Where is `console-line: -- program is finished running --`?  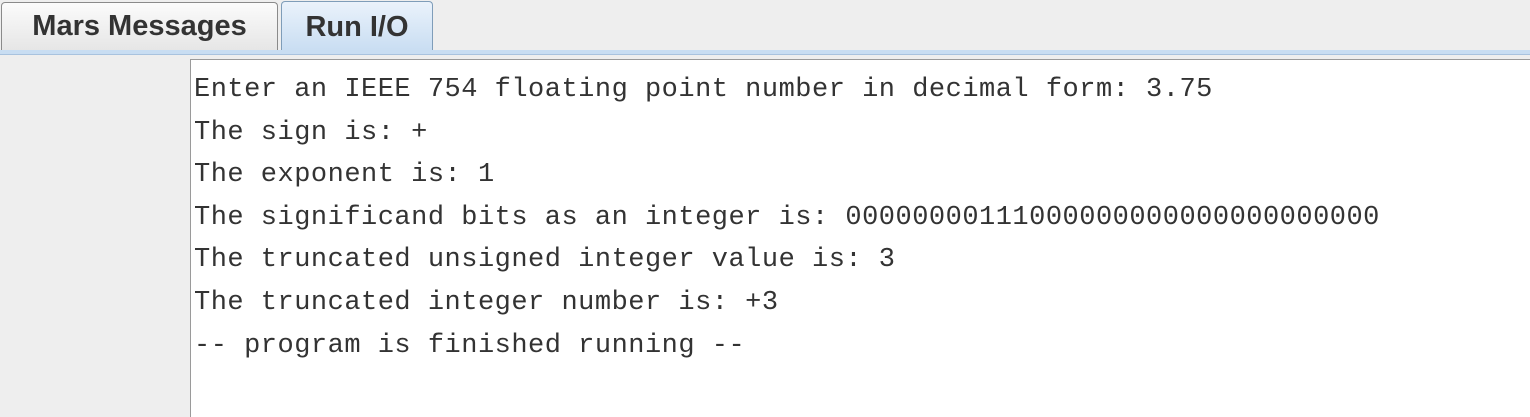
console-line: -- program is finished running -- is located at coordinates (470, 345).